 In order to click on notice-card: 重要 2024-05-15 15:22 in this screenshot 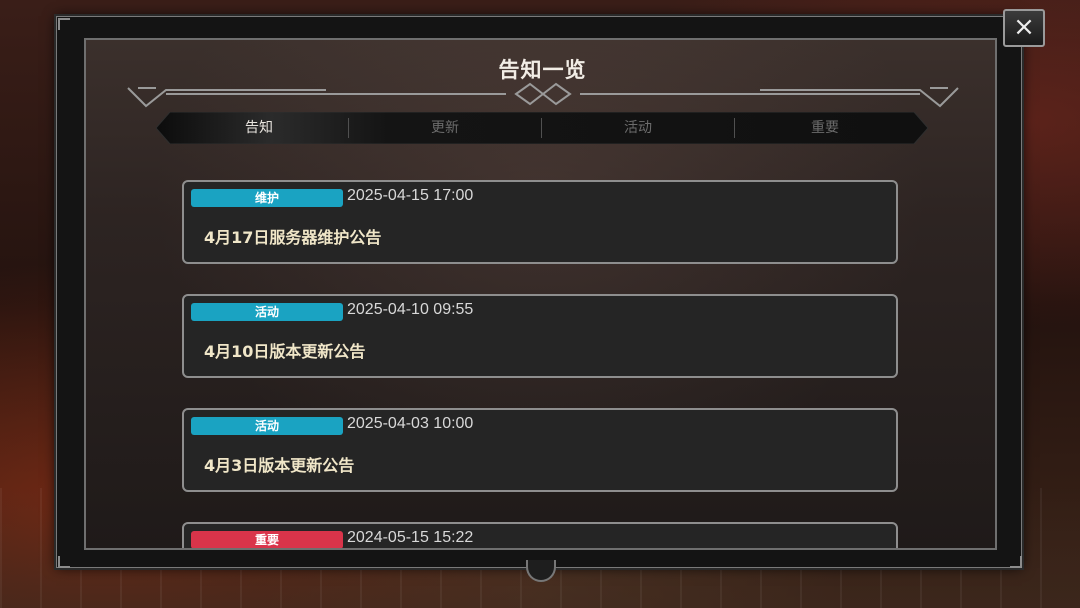, I will do `click(540, 535)`.